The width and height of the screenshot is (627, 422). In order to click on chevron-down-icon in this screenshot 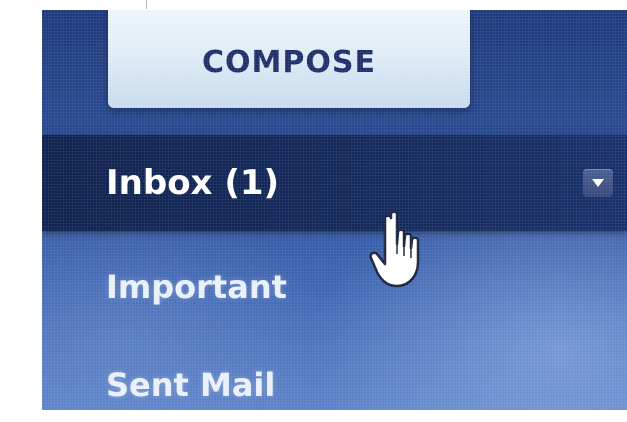, I will do `click(598, 183)`.